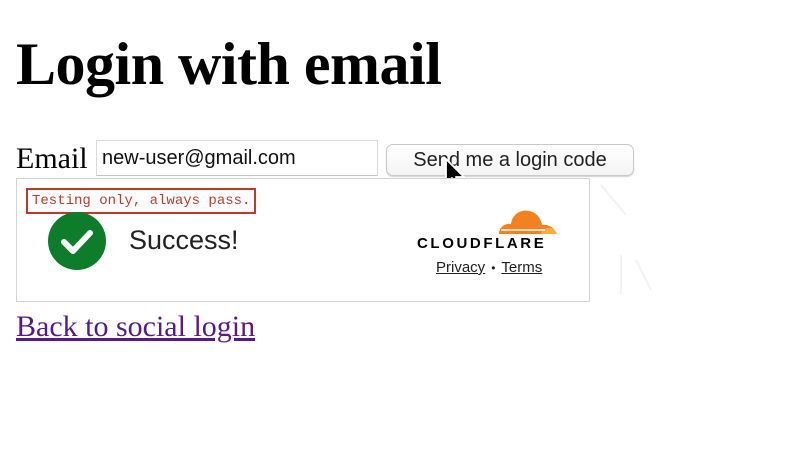  Describe the element at coordinates (626, 239) in the screenshot. I see `faded-artifact` at that location.